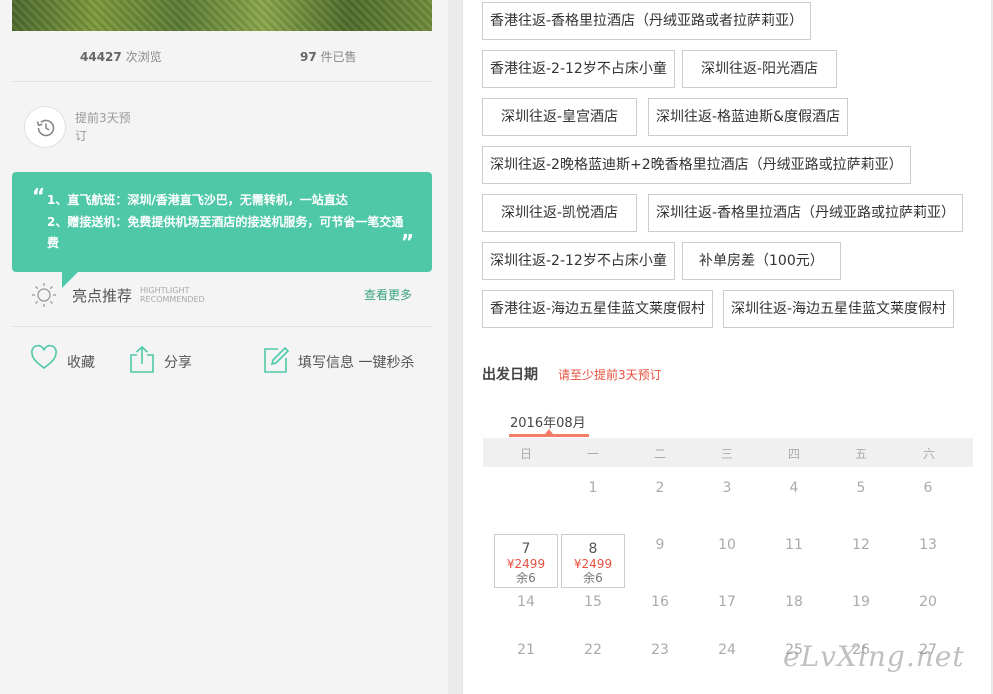  What do you see at coordinates (101, 57) in the screenshot?
I see `views-count: 44427` at bounding box center [101, 57].